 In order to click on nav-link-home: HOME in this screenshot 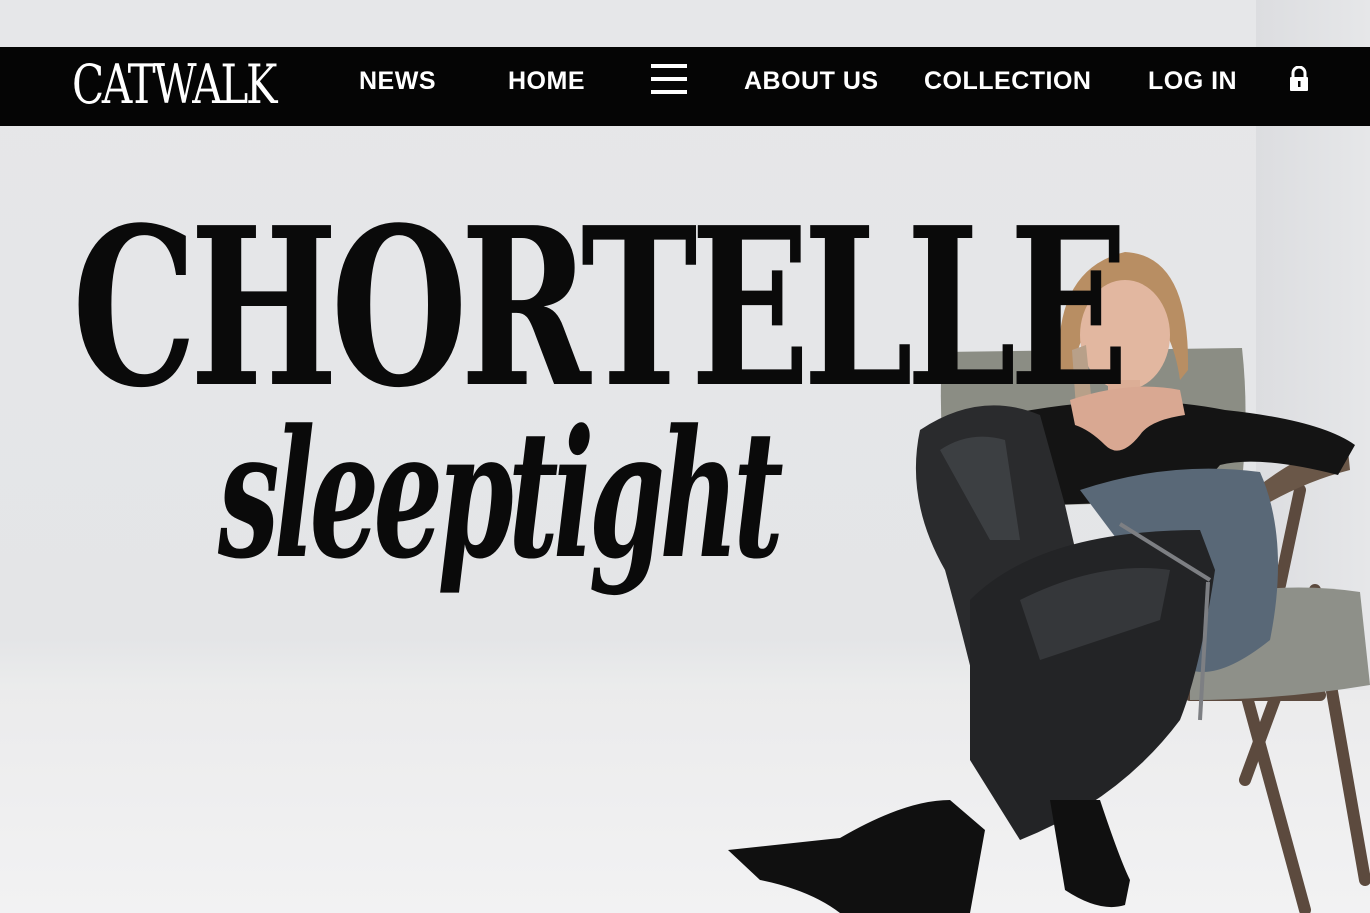, I will do `click(546, 81)`.